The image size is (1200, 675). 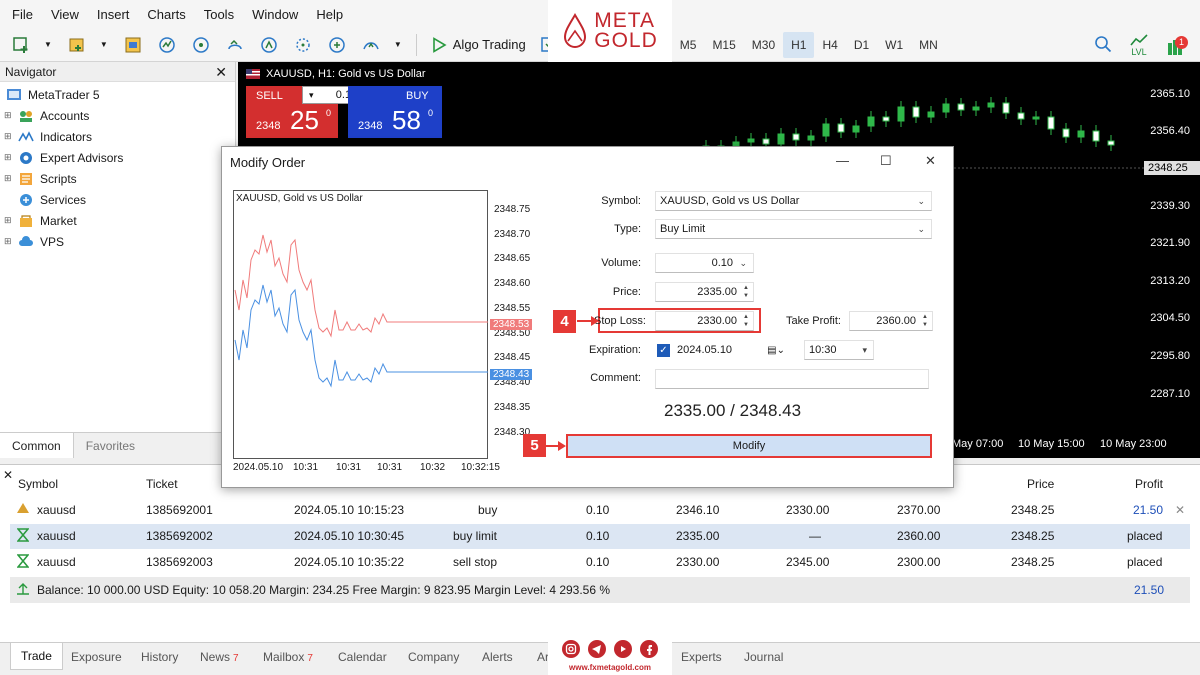 What do you see at coordinates (433, 657) in the screenshot?
I see `tab-company: Company` at bounding box center [433, 657].